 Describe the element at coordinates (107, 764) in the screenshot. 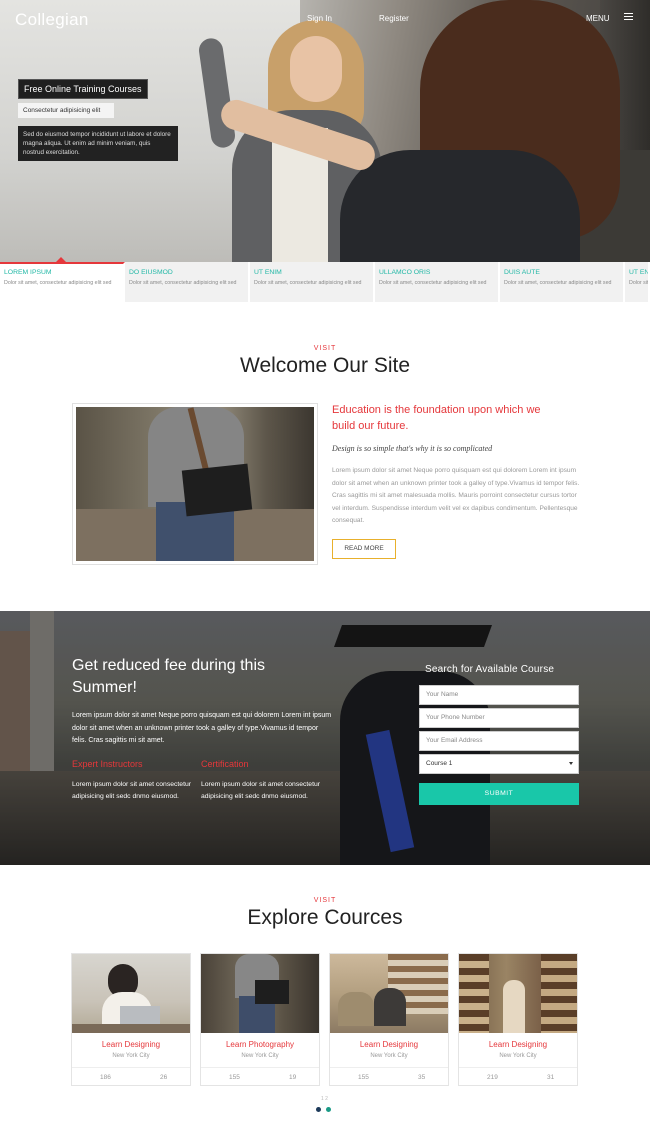

I see `promo-col1-title: Expert Instructors` at that location.